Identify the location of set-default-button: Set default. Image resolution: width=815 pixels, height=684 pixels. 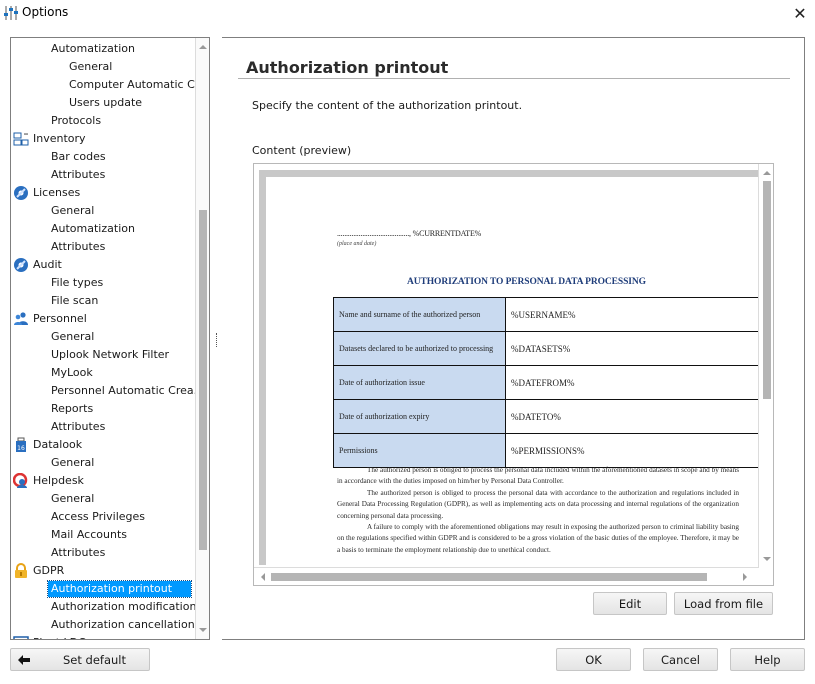
(80, 659).